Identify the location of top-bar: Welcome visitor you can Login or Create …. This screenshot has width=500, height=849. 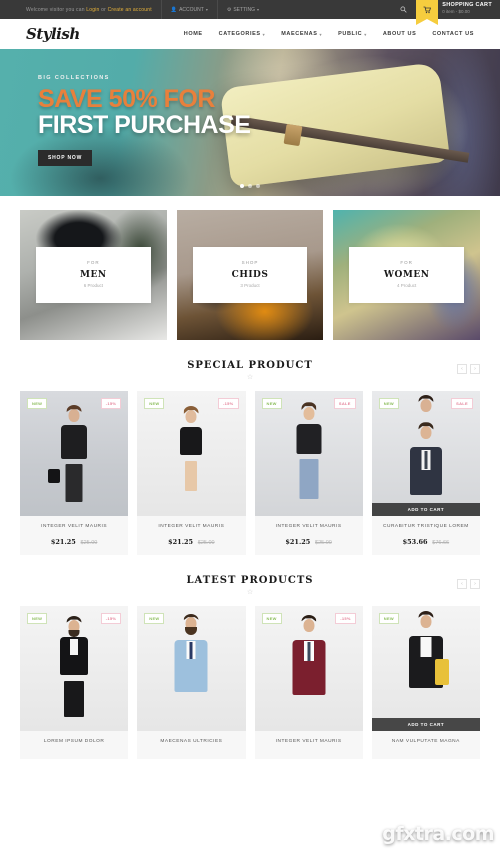
(250, 12).